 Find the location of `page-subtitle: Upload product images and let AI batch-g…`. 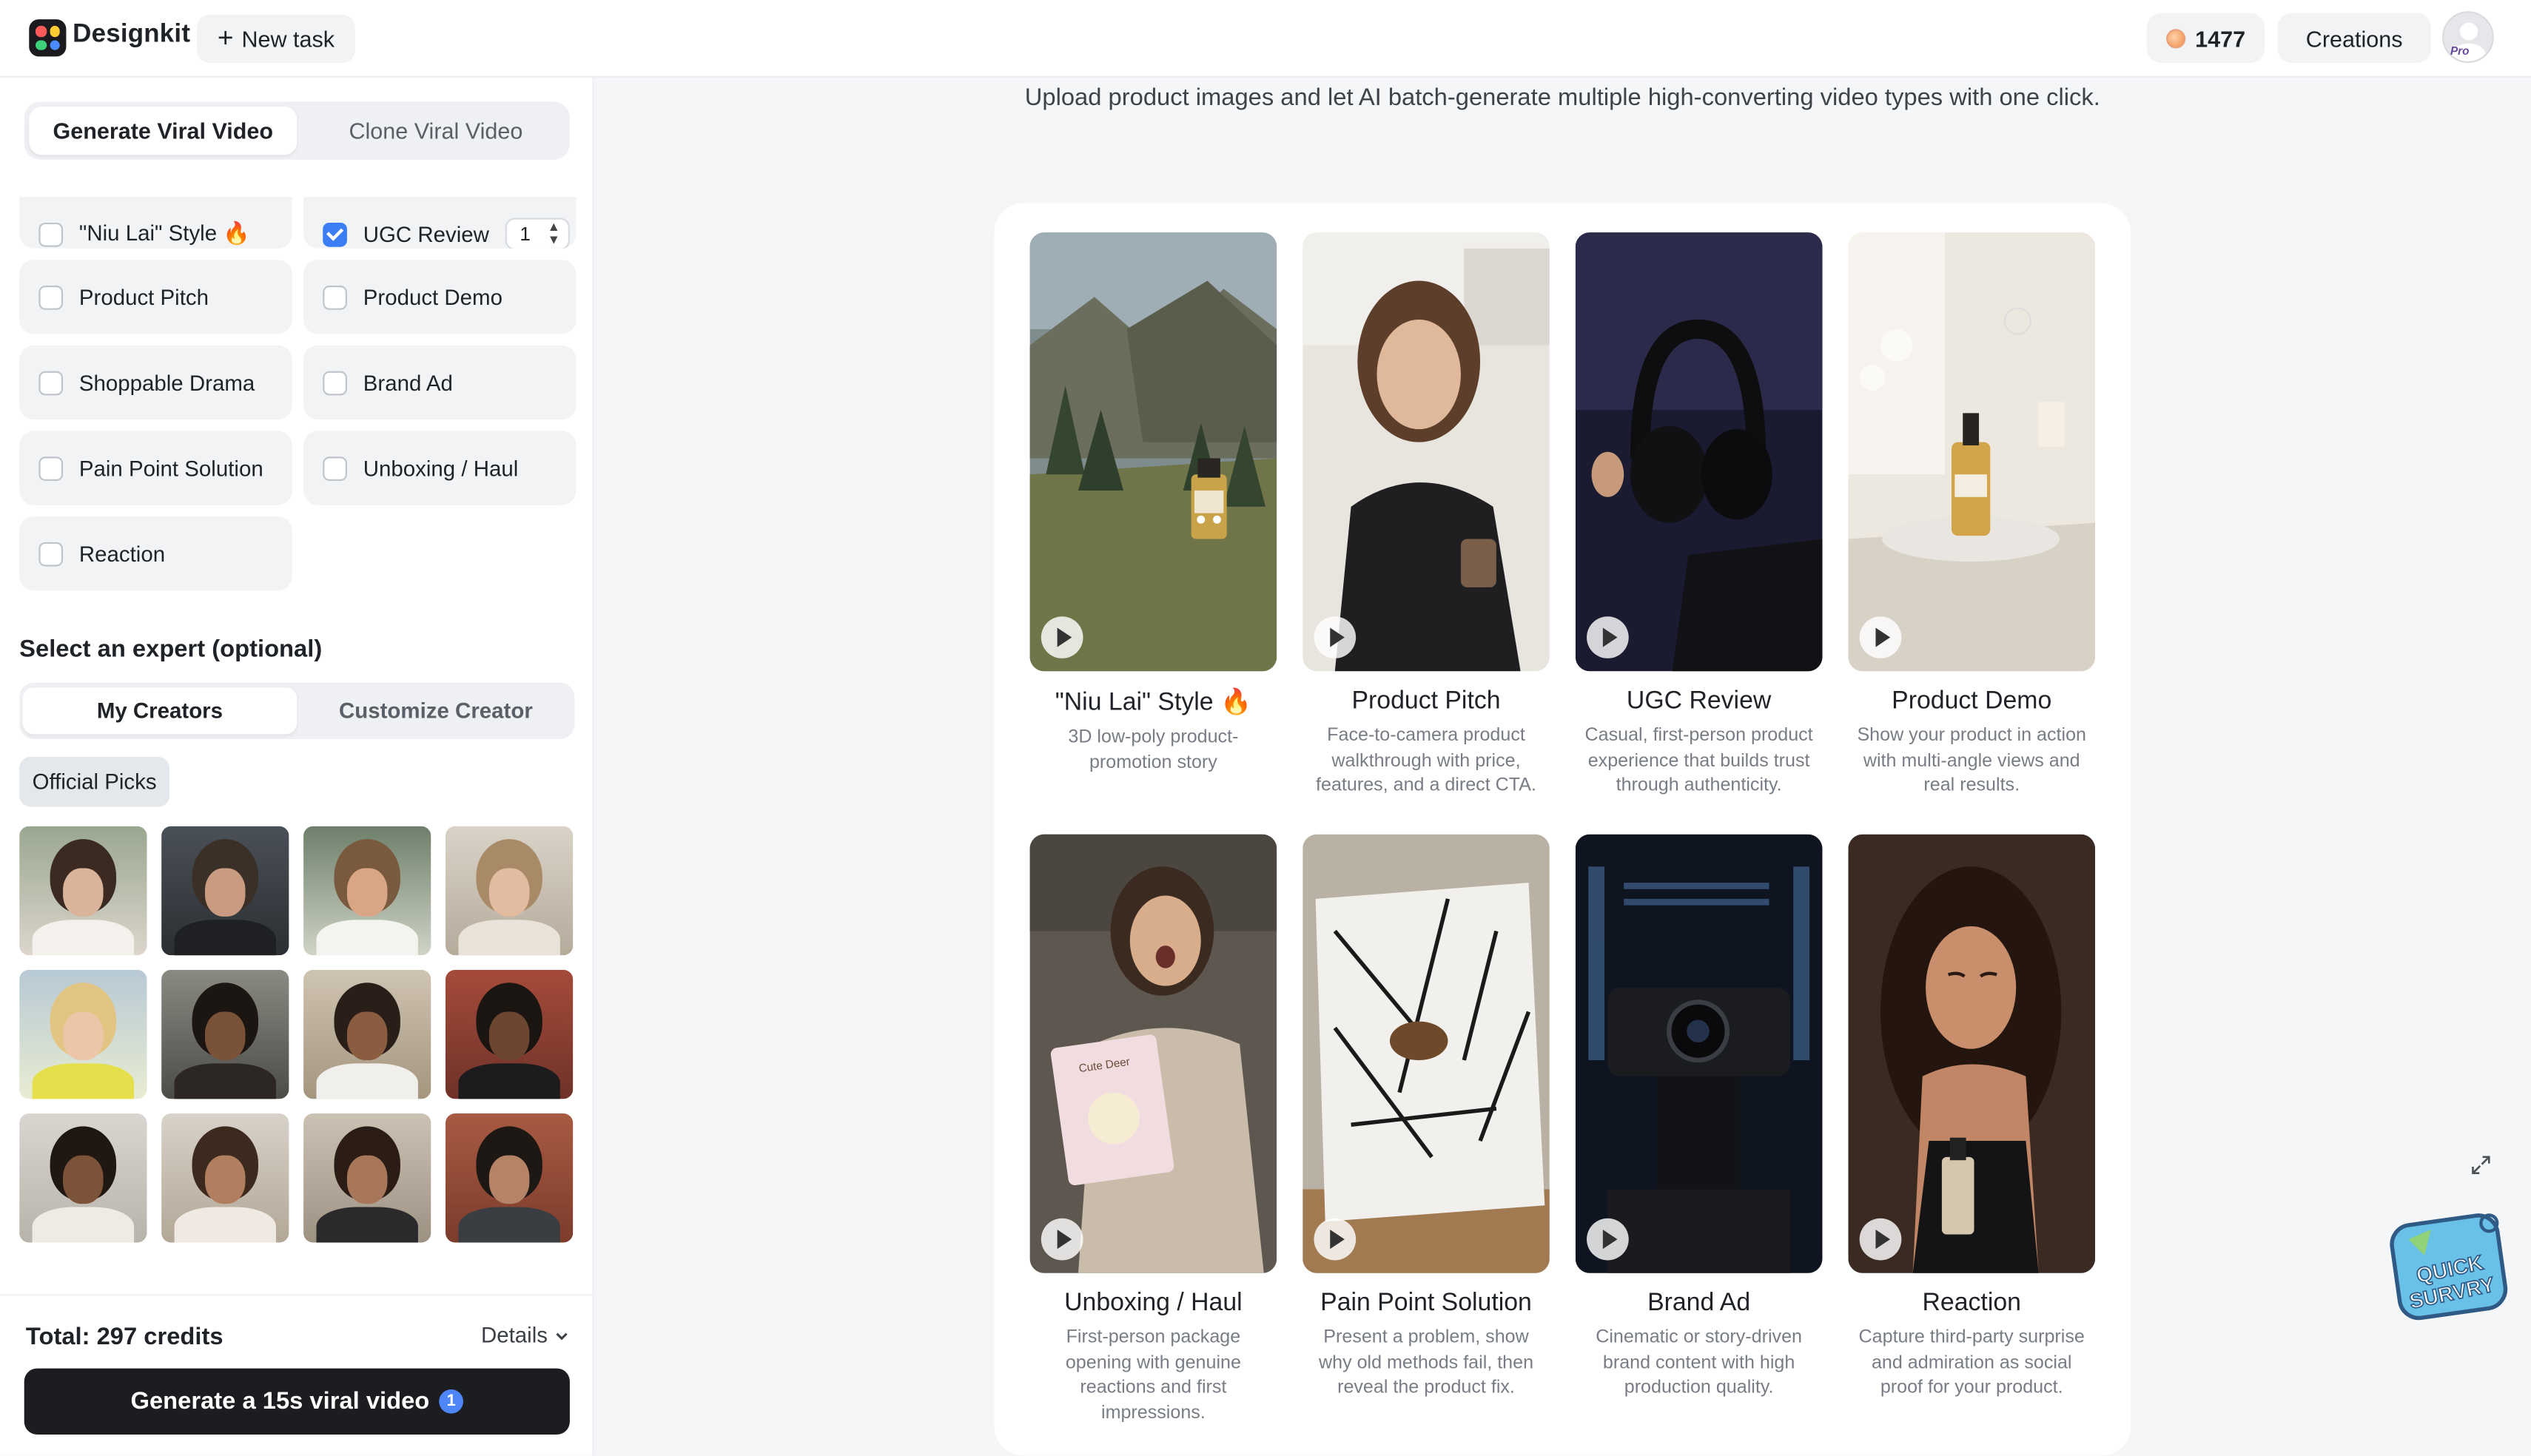

page-subtitle: Upload product images and let AI batch-g… is located at coordinates (1562, 98).